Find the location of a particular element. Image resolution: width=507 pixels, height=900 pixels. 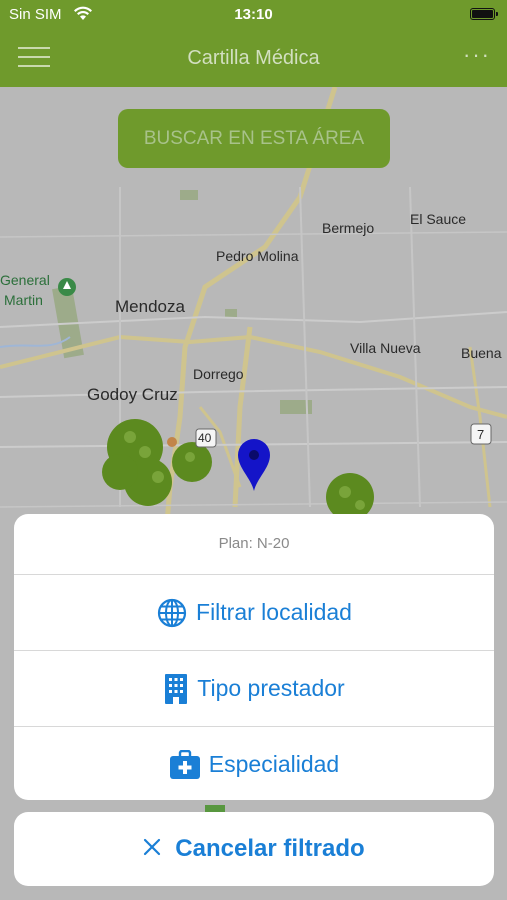

status-bar: Sin SIM 13:10 is located at coordinates (253, 15).